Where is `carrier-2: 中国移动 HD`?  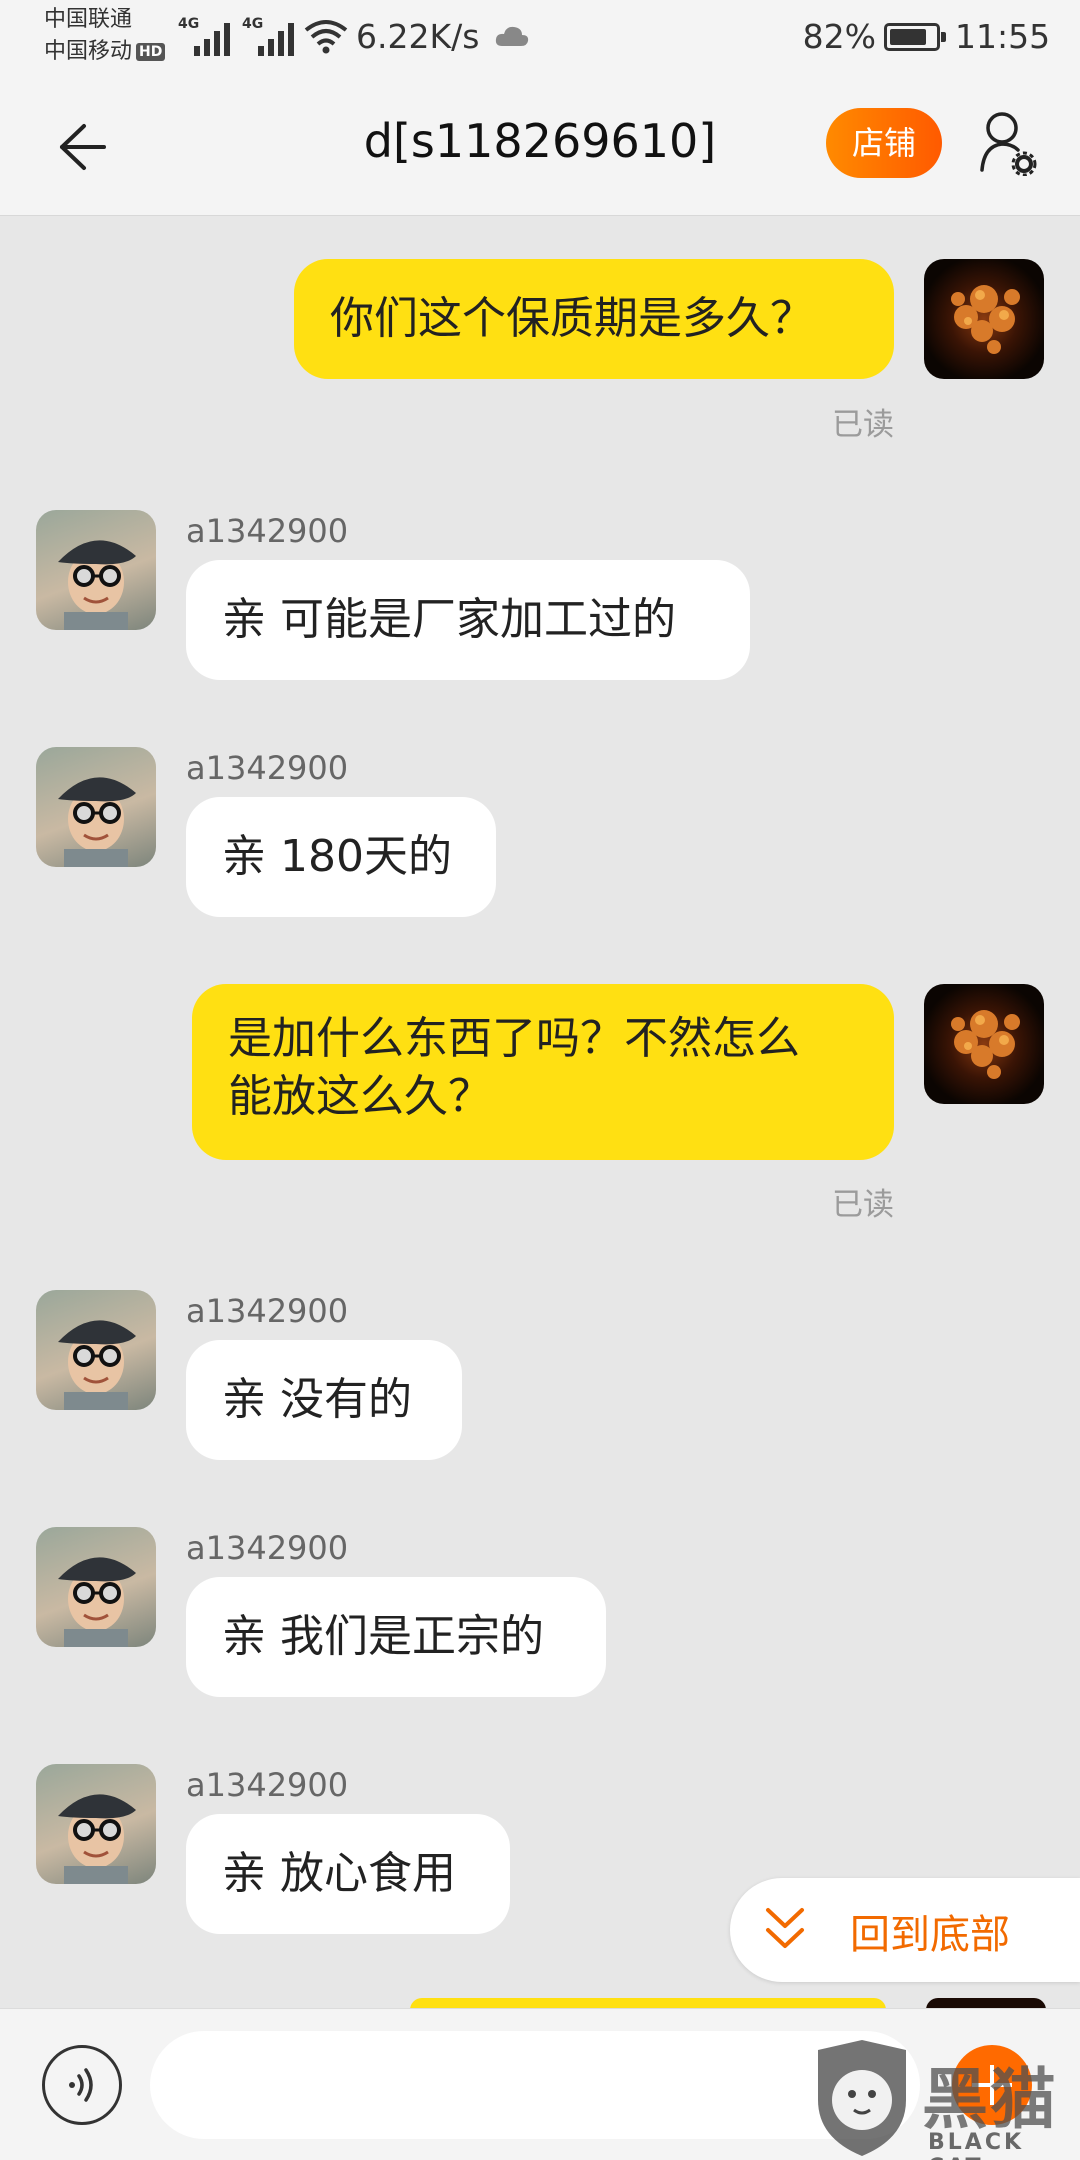
carrier-2: 中国移动 HD is located at coordinates (105, 51).